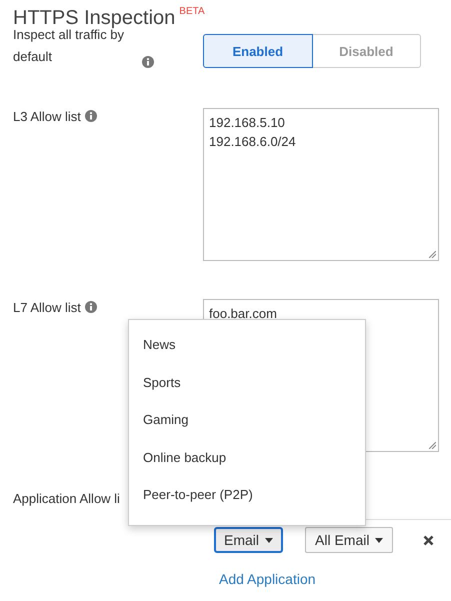 This screenshot has height=601, width=451. I want to click on menu-item: Sports, so click(247, 382).